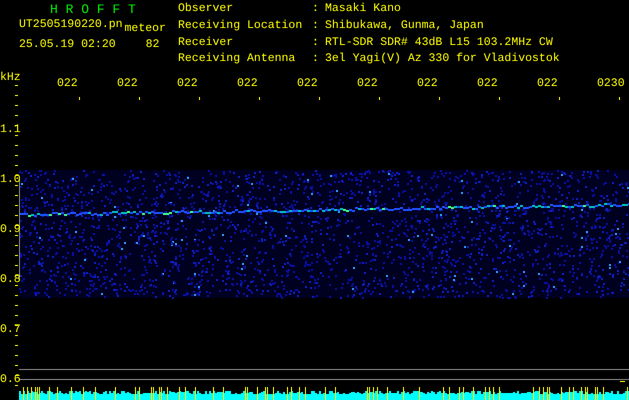 This screenshot has width=629, height=400. I want to click on frequency-label: 0.7, so click(10, 330).